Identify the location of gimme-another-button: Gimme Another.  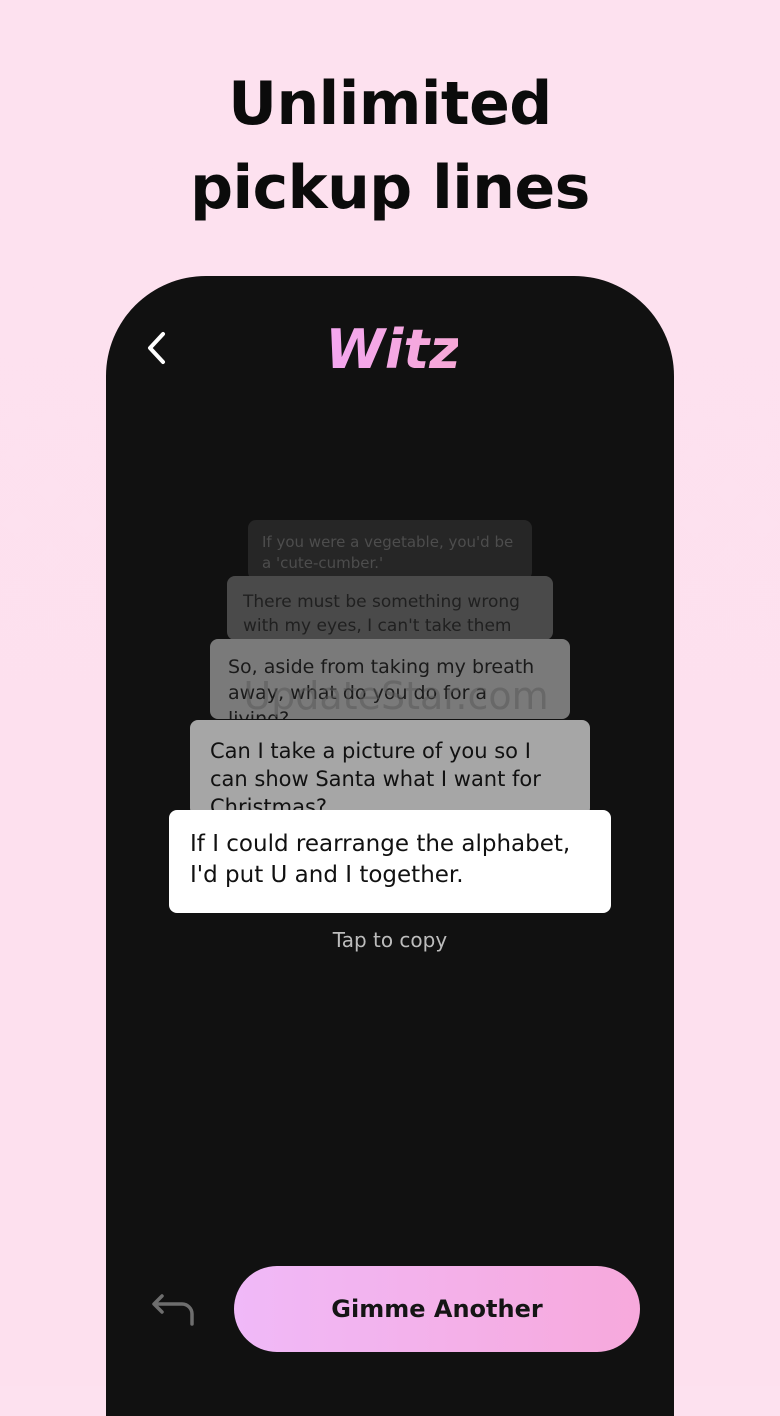
(437, 1309).